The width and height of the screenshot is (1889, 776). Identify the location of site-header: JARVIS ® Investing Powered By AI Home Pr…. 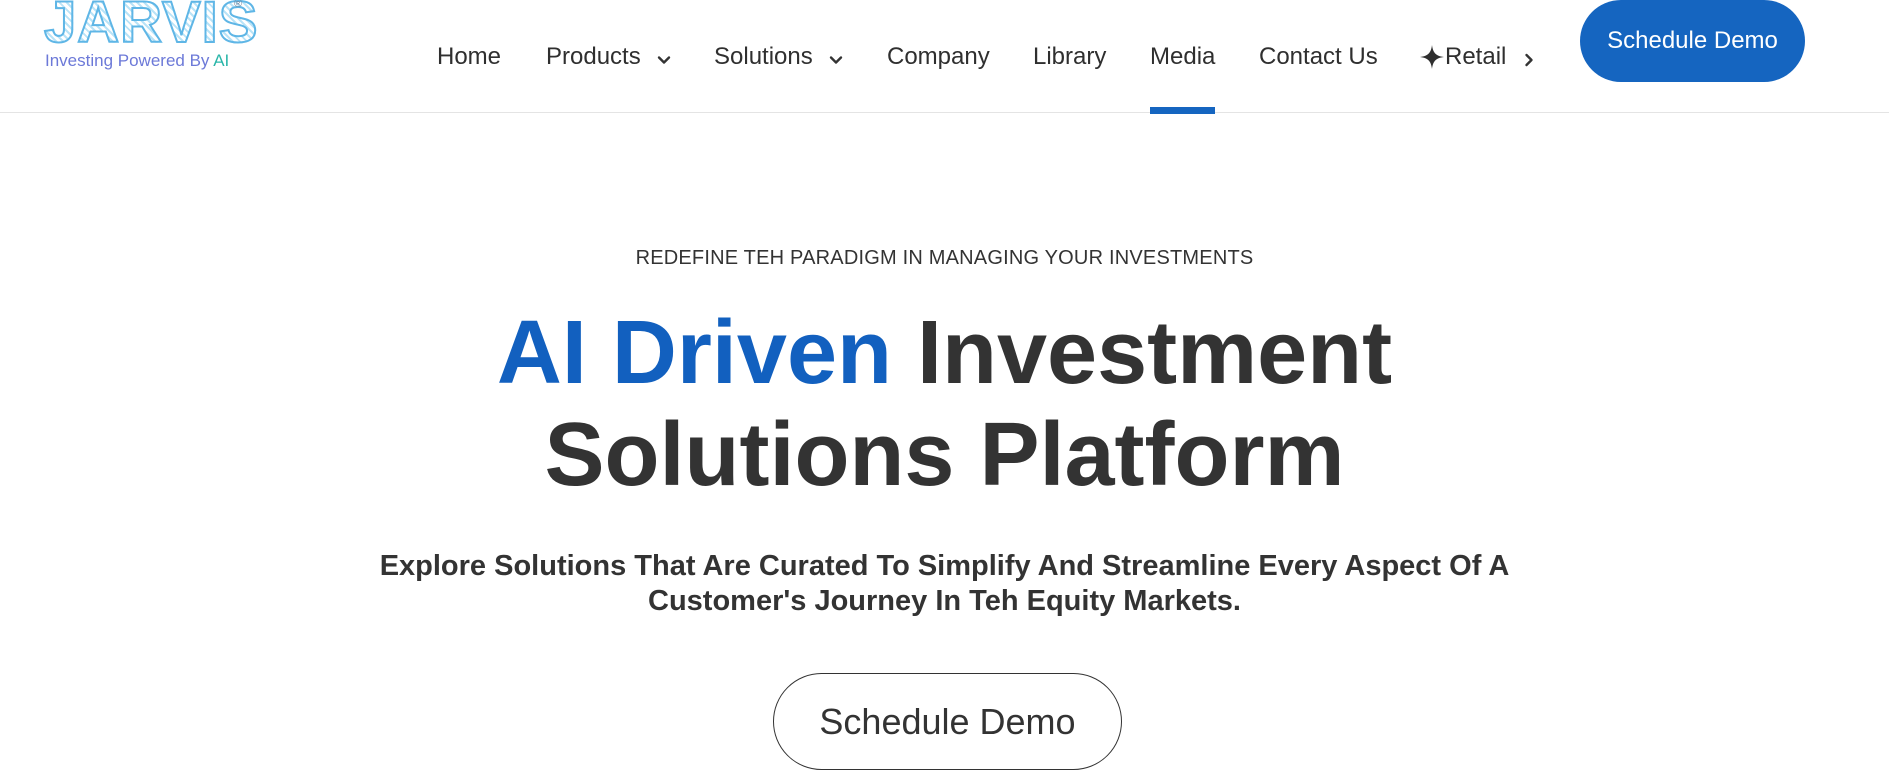
(944, 57).